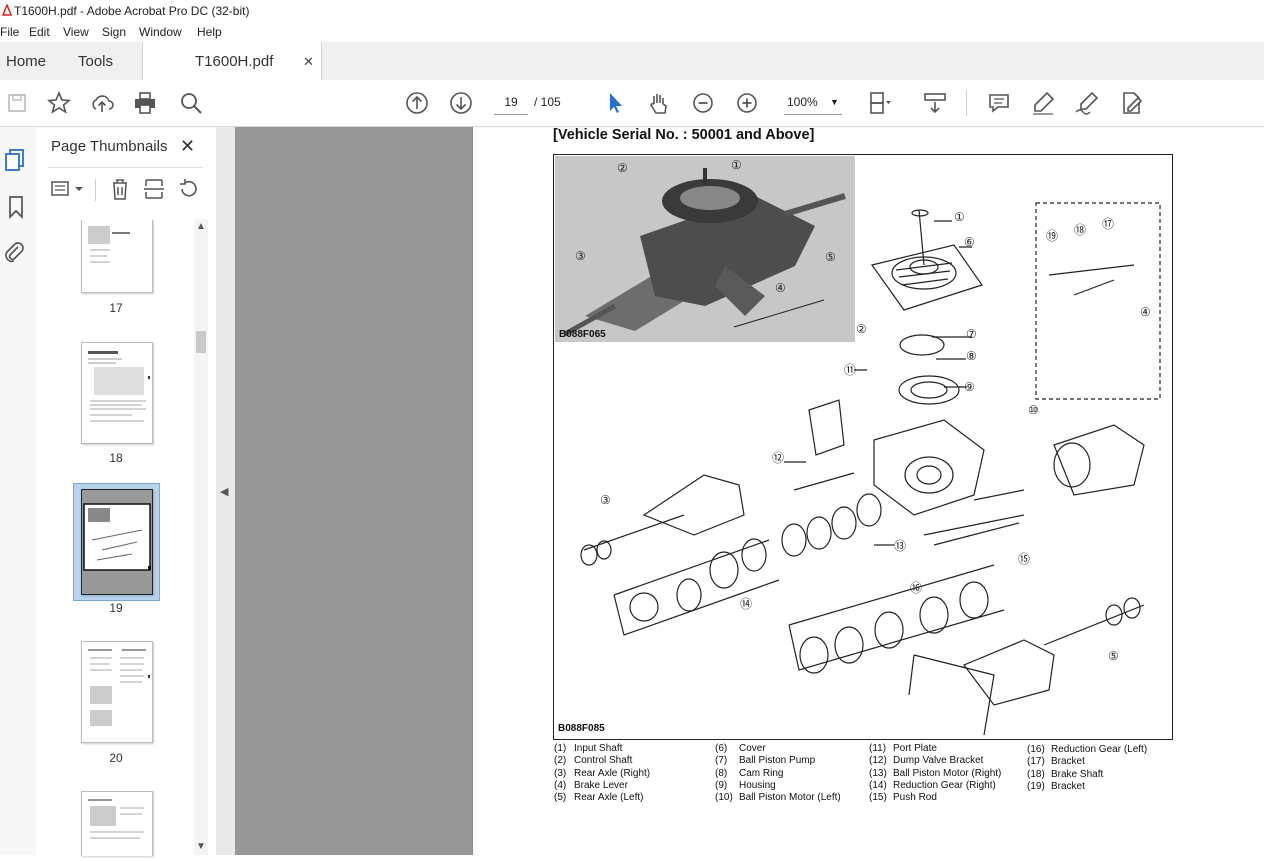 Image resolution: width=1264 pixels, height=861 pixels. I want to click on legend-item: (13) Ball Piston Motor (Right), so click(935, 773).